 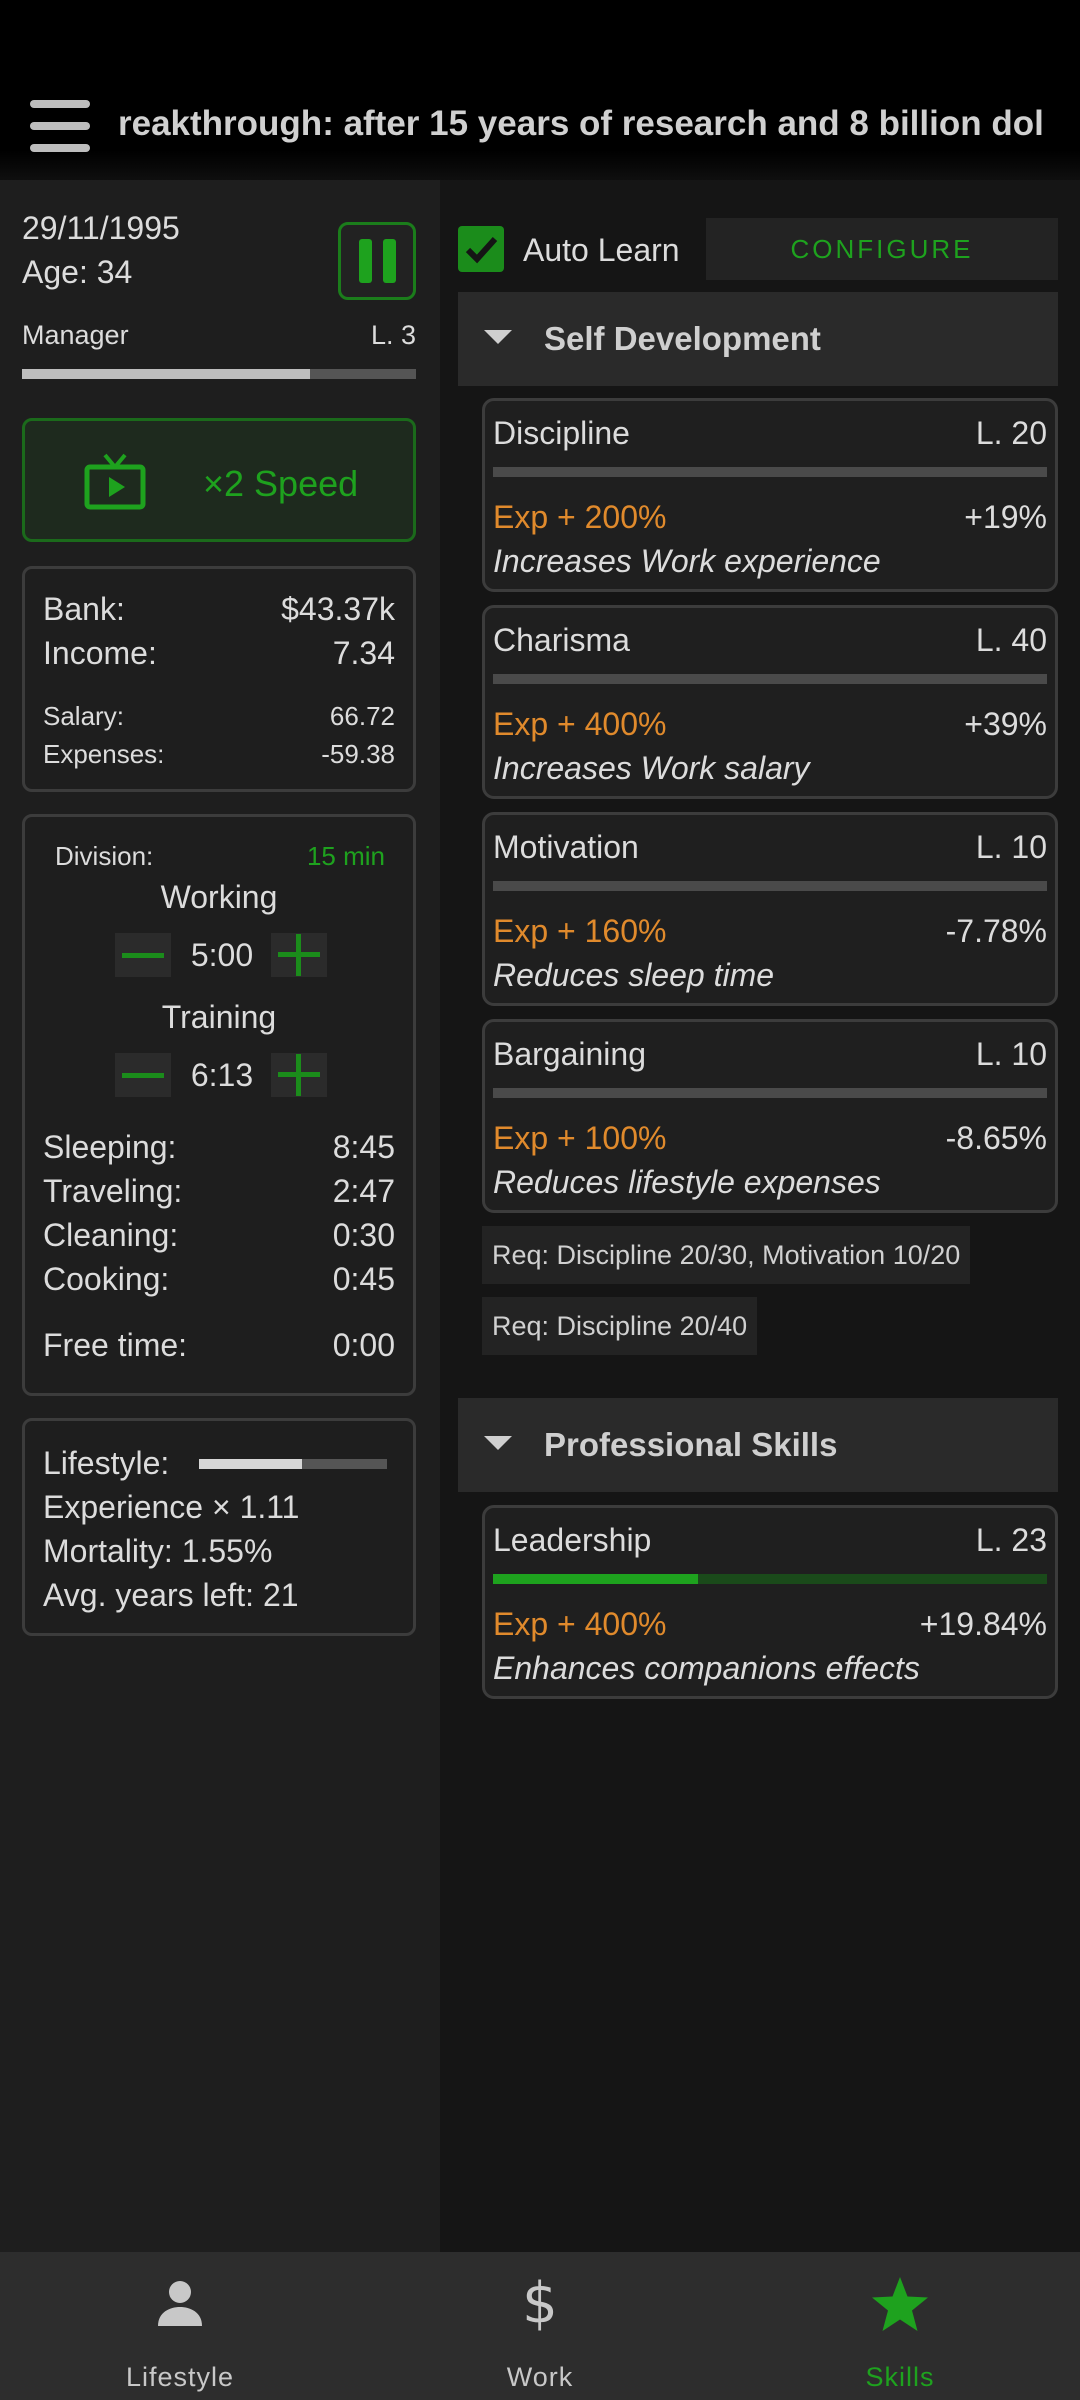 I want to click on auto-learn-checkbox, so click(x=481, y=249).